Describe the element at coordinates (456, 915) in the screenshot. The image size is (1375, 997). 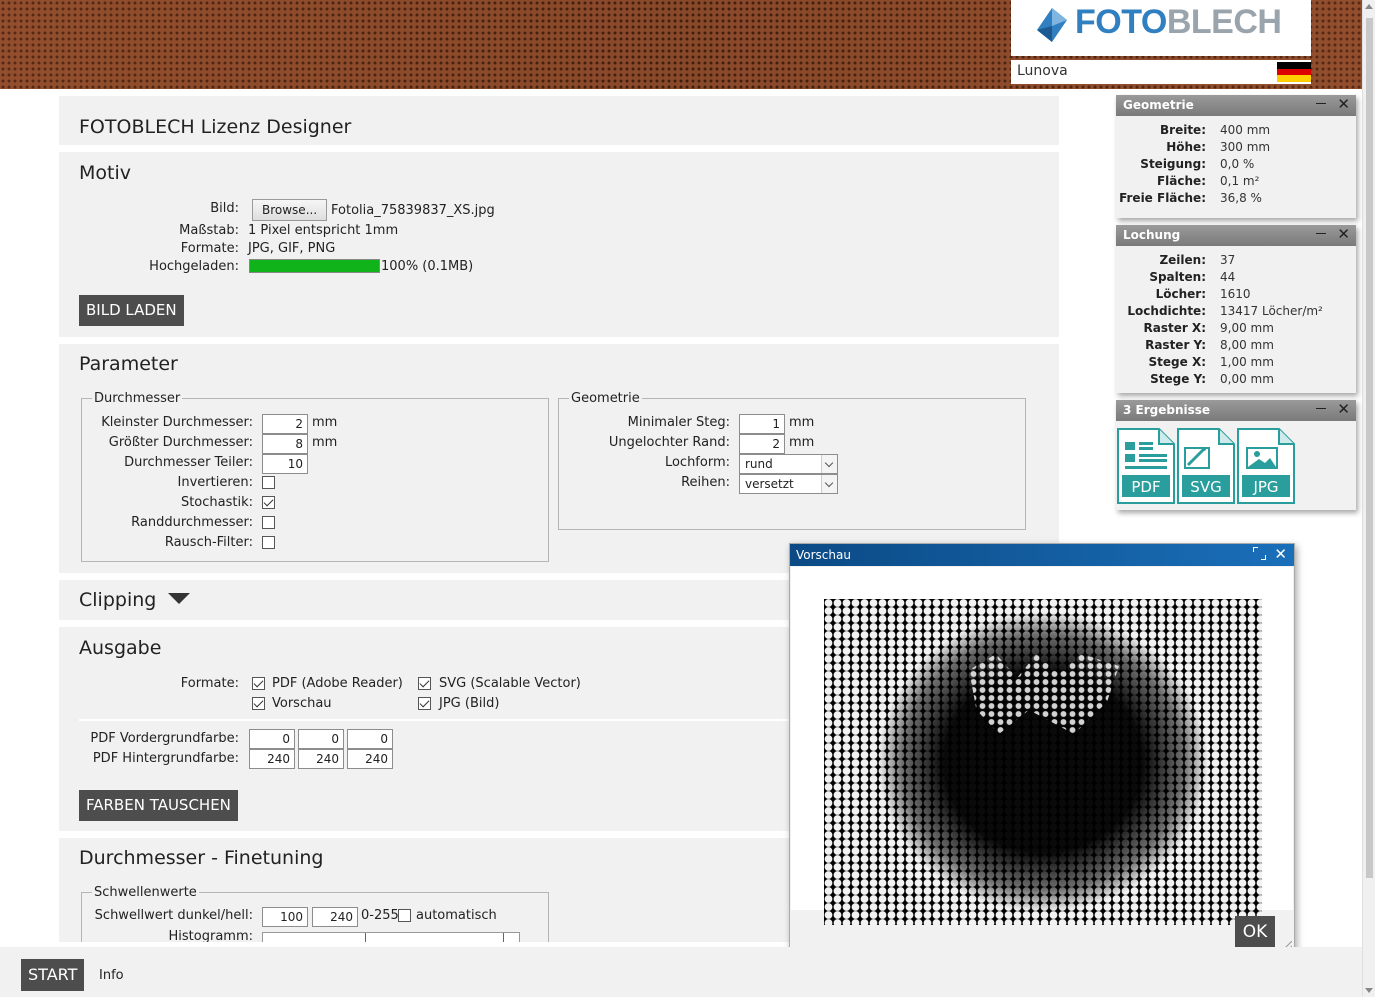
I see `automatisch-label: automatisch` at that location.